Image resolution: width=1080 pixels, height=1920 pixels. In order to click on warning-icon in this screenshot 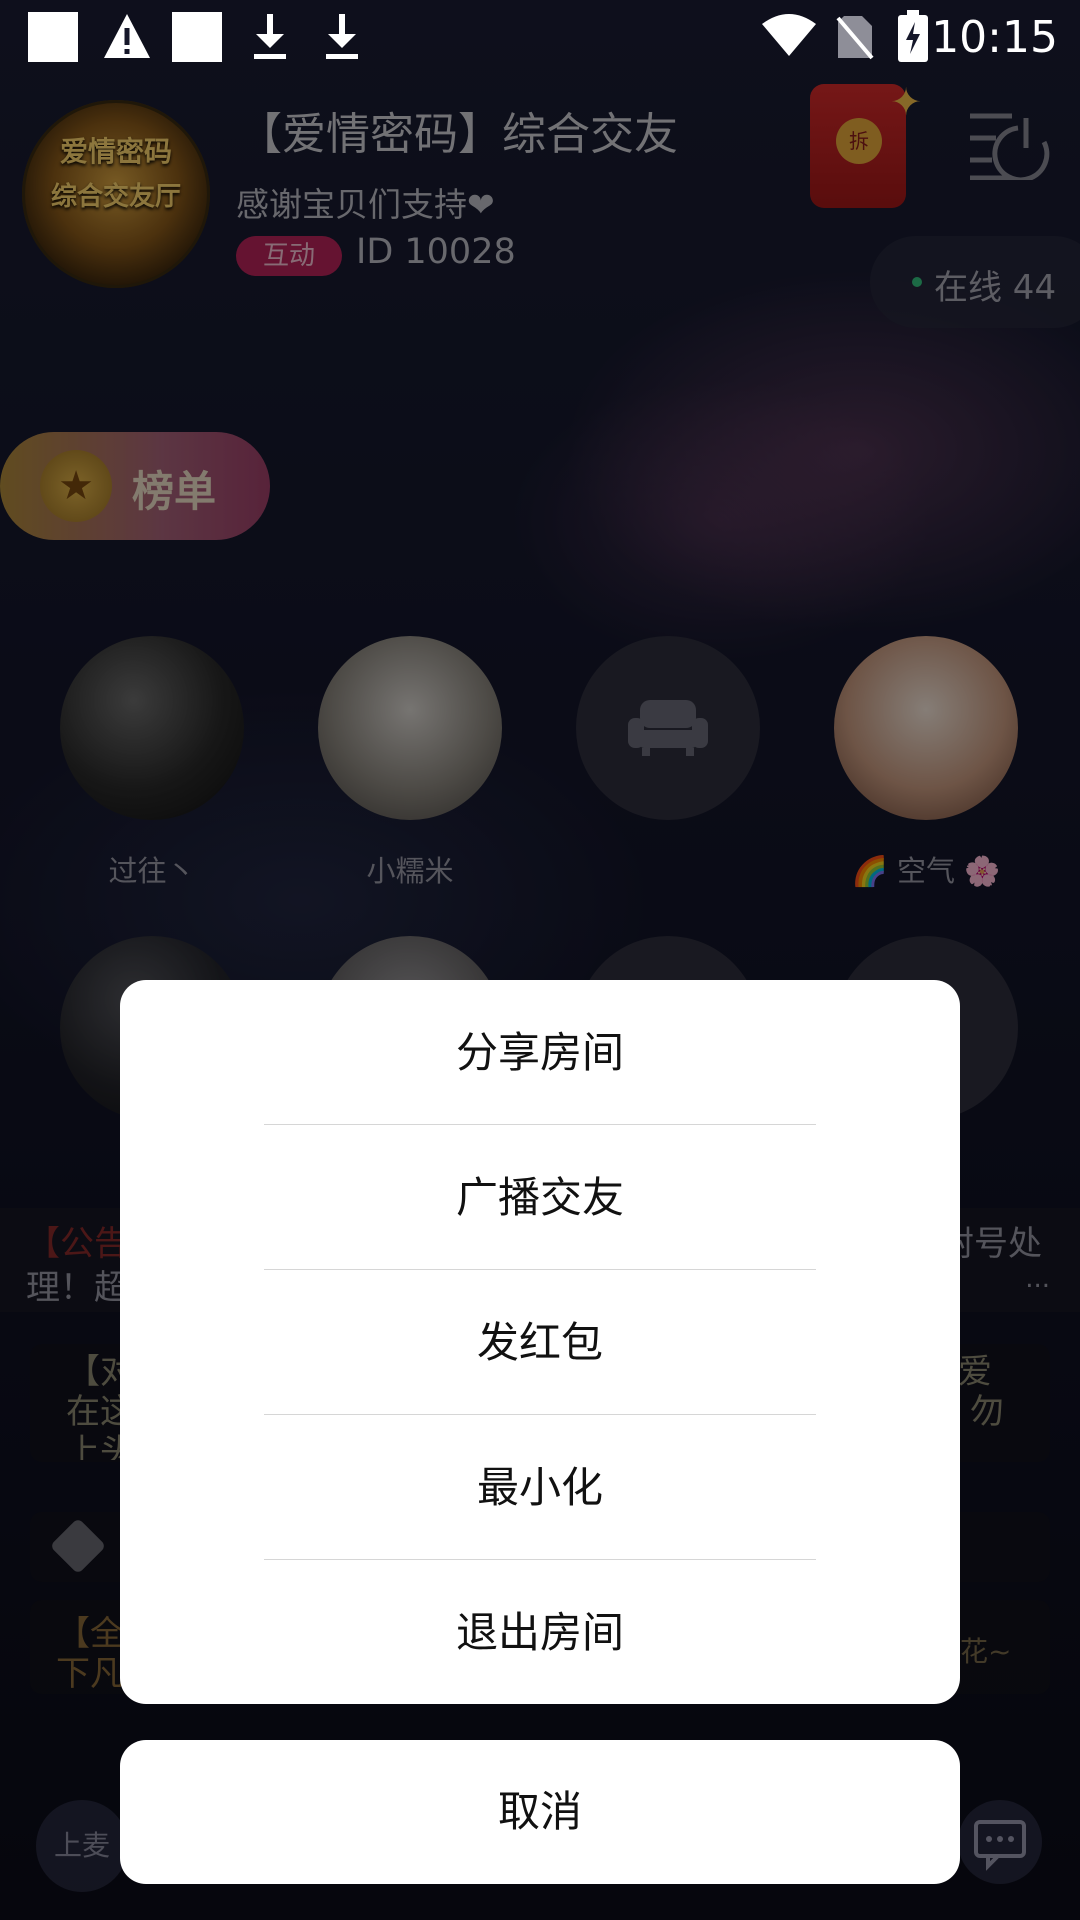, I will do `click(127, 36)`.